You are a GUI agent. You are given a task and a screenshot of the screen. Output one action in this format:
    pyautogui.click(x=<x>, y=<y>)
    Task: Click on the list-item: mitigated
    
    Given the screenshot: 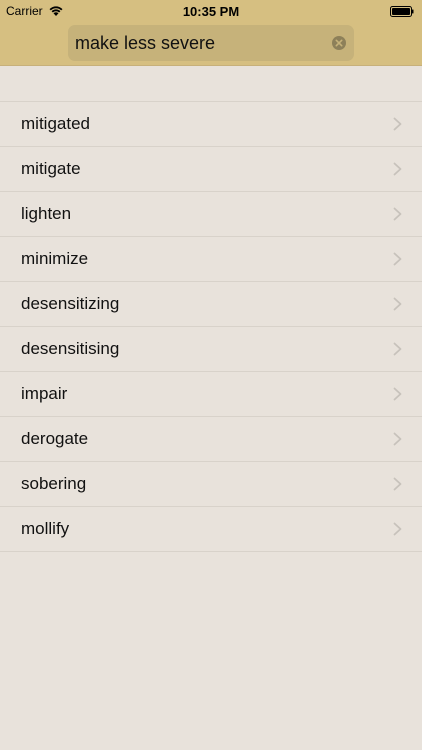 What is the action you would take?
    pyautogui.click(x=211, y=124)
    